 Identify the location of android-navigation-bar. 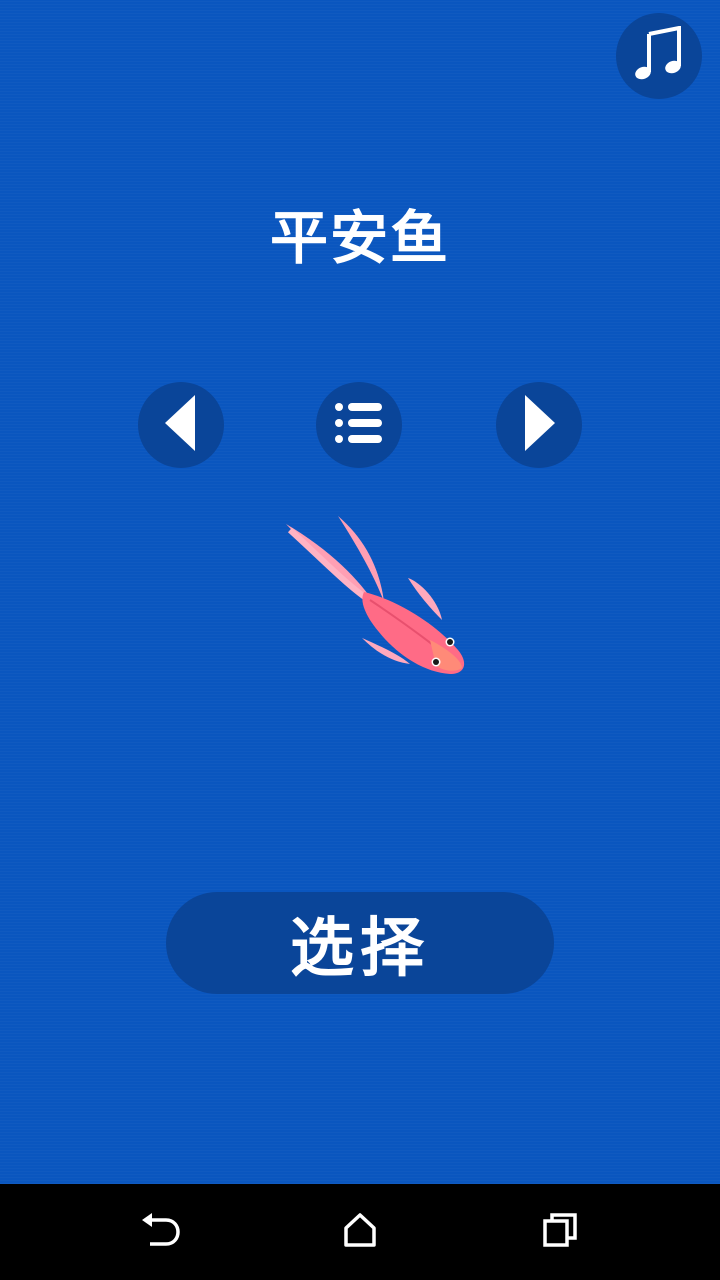
(360, 1232).